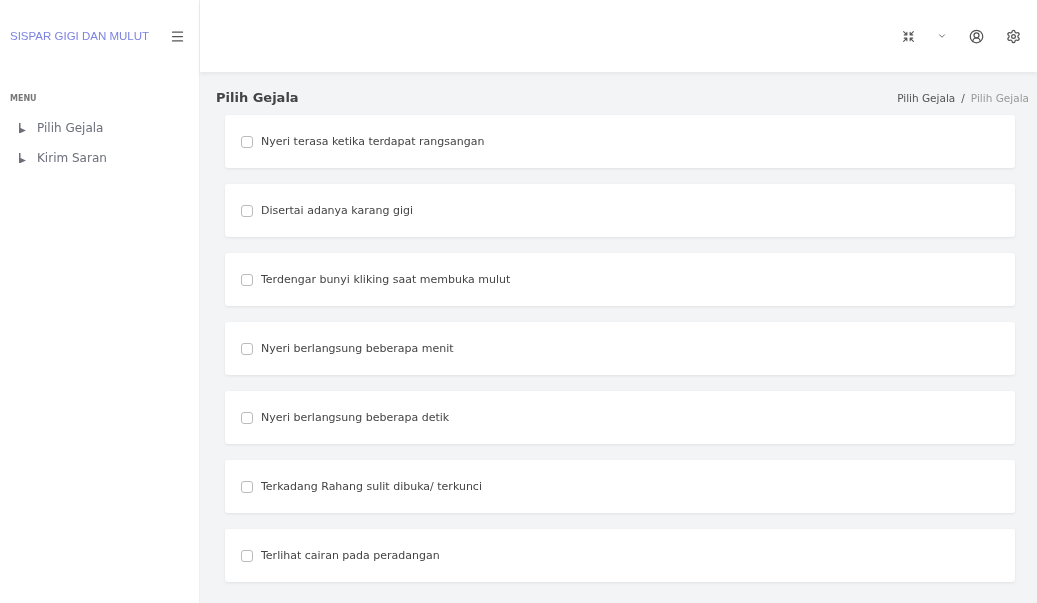 The width and height of the screenshot is (1037, 603). I want to click on symptom-label: Terdengar bunyi kliking saat membuka mulut, so click(386, 279).